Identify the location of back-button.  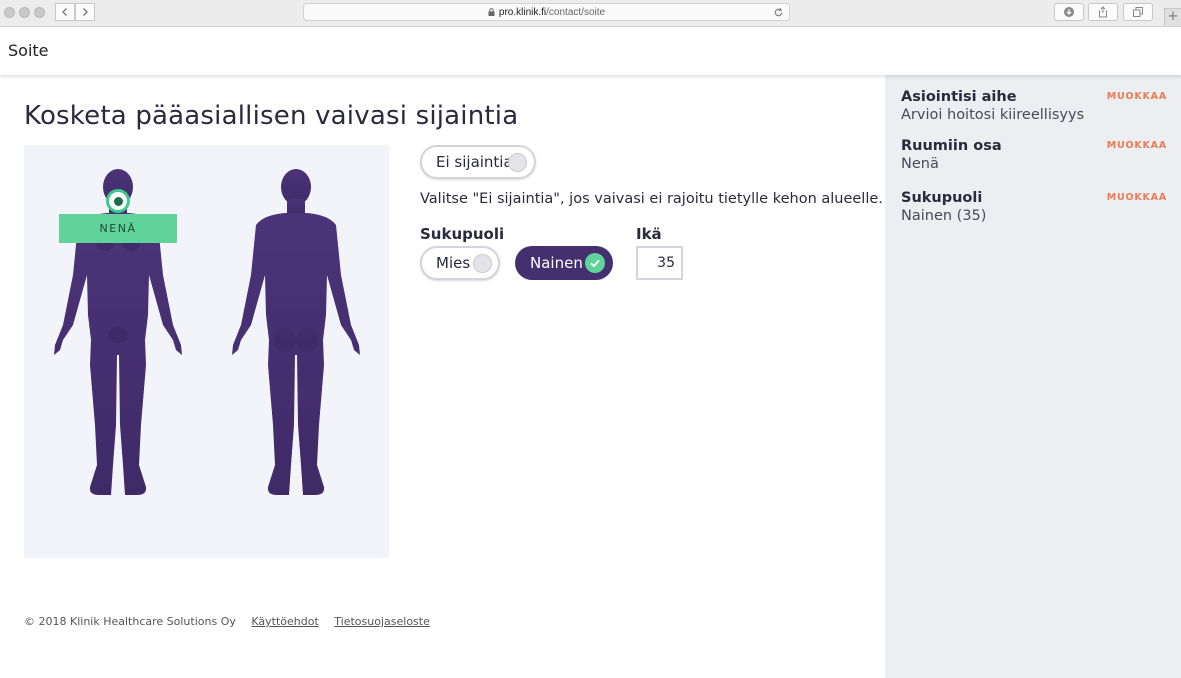
(65, 12).